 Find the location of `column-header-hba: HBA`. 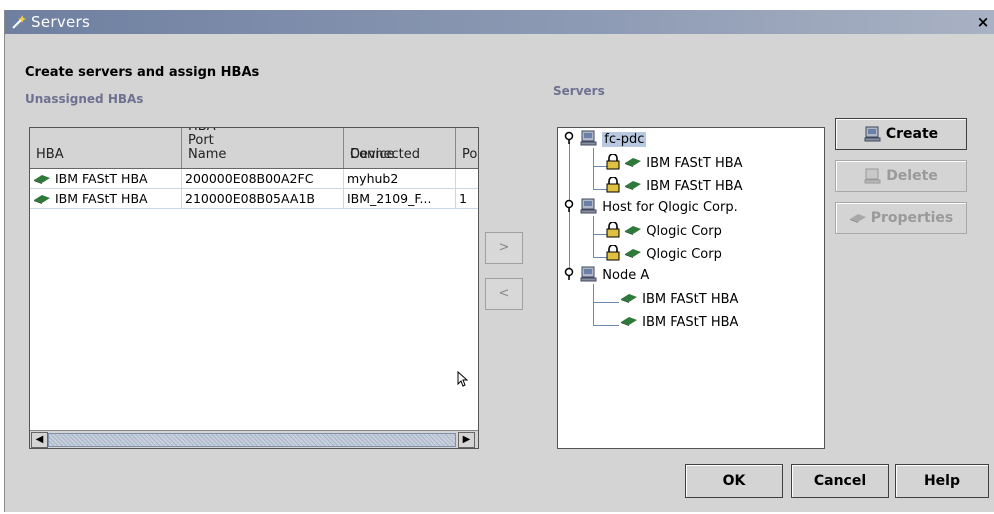

column-header-hba: HBA is located at coordinates (106, 148).